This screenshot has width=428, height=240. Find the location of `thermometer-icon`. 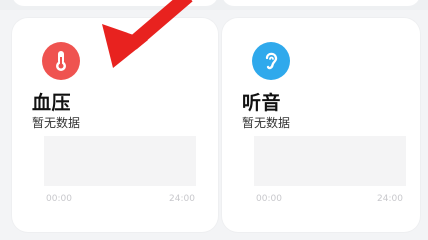

thermometer-icon is located at coordinates (61, 61).